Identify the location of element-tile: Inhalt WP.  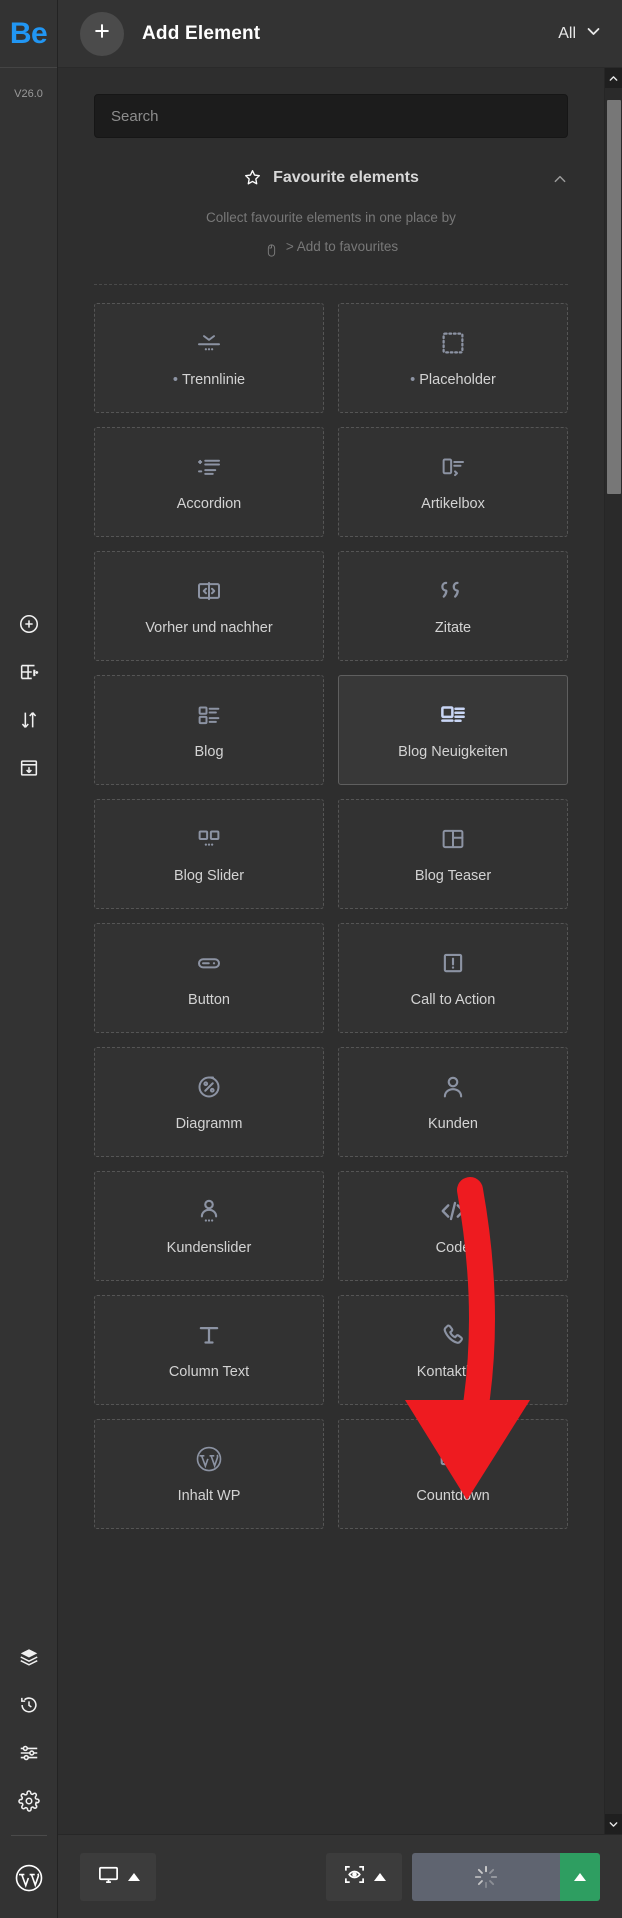
(209, 1474).